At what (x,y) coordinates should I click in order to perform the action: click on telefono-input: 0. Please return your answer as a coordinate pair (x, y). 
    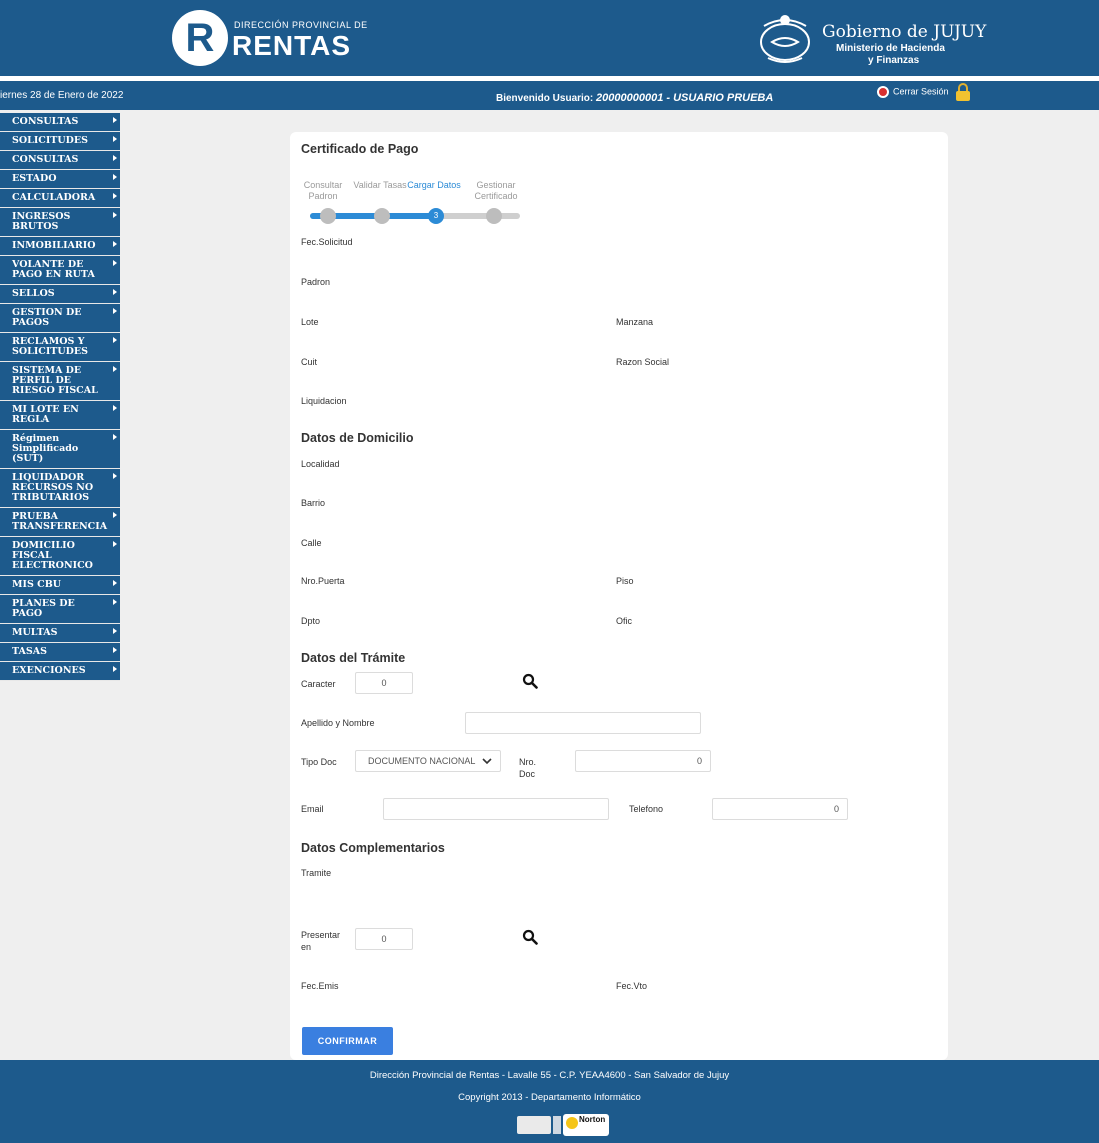
    Looking at the image, I should click on (780, 809).